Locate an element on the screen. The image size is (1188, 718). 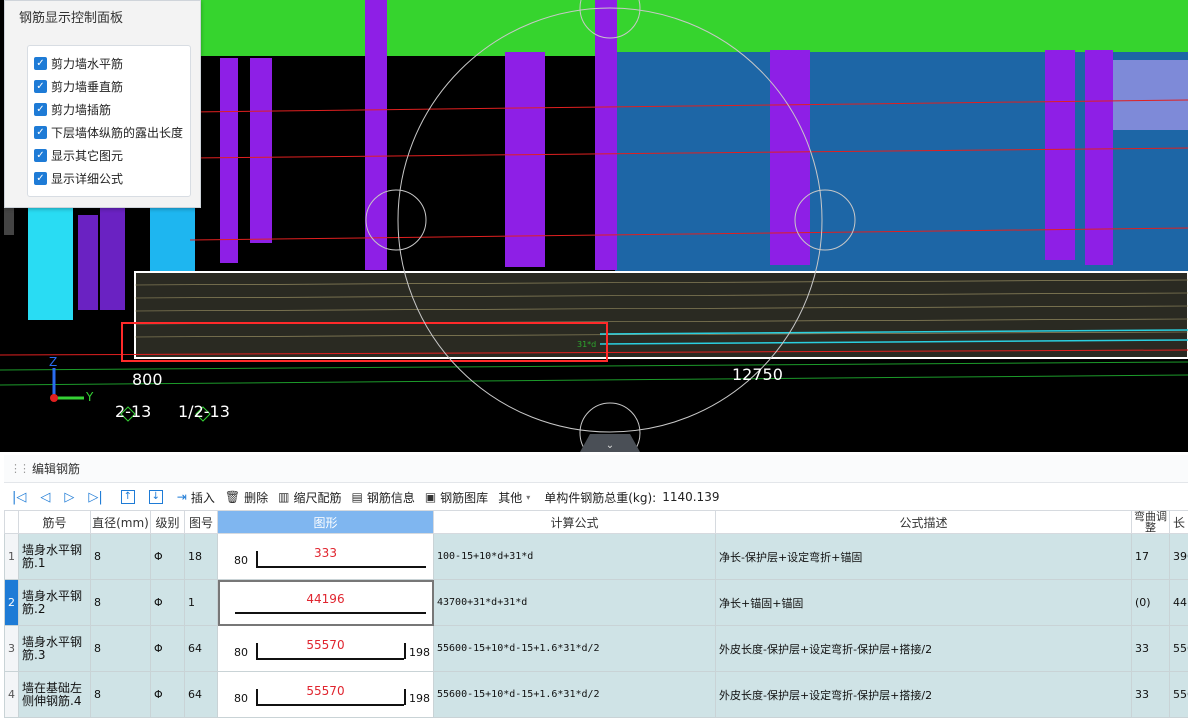
trash-icon: 🗑 is located at coordinates (232, 497).